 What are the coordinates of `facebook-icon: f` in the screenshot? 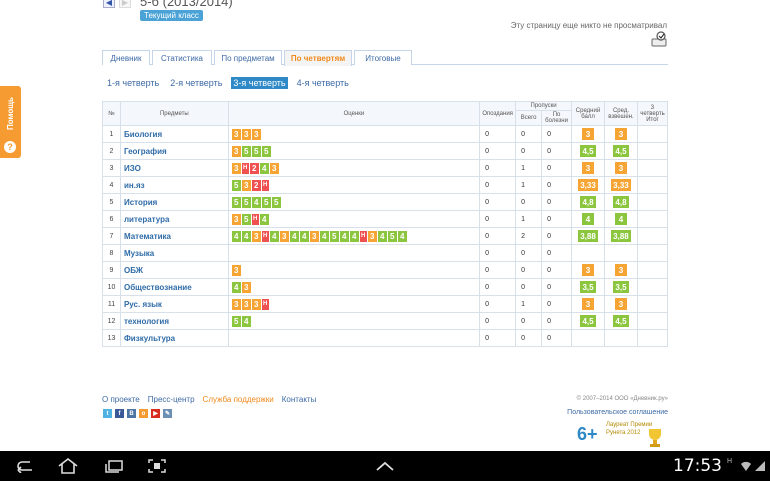 It's located at (119, 413).